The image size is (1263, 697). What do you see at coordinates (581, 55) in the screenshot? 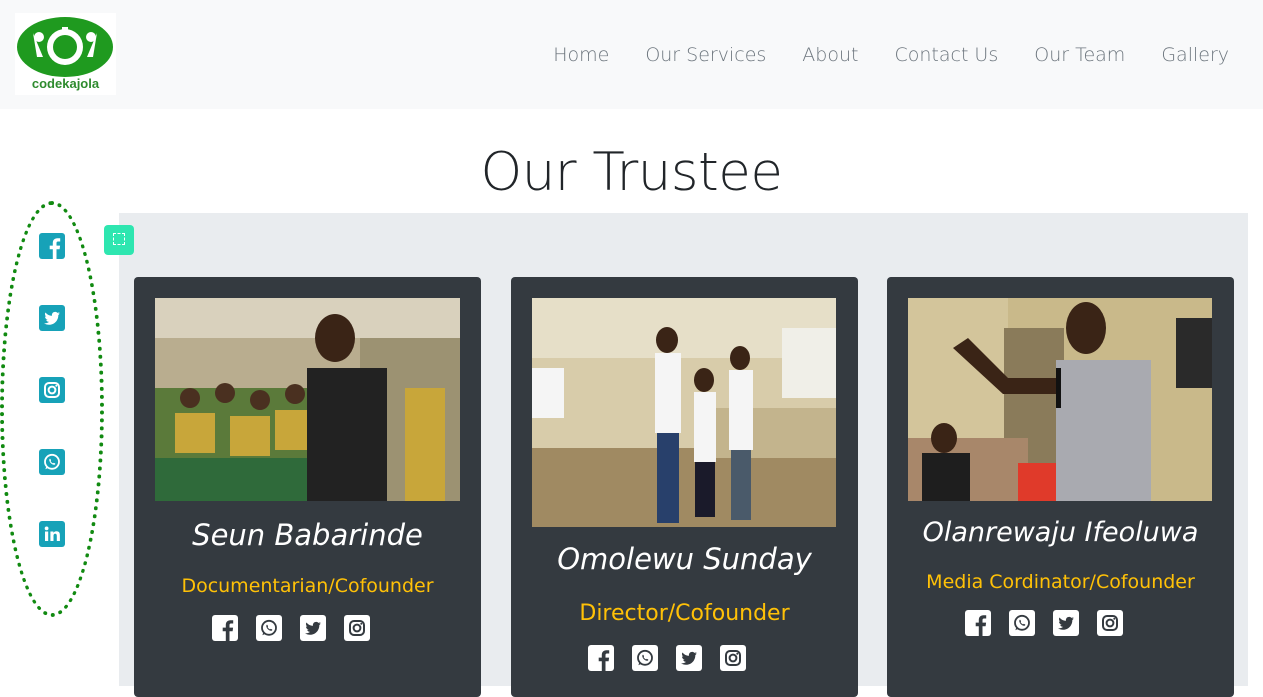
I see `nav-home: Home` at bounding box center [581, 55].